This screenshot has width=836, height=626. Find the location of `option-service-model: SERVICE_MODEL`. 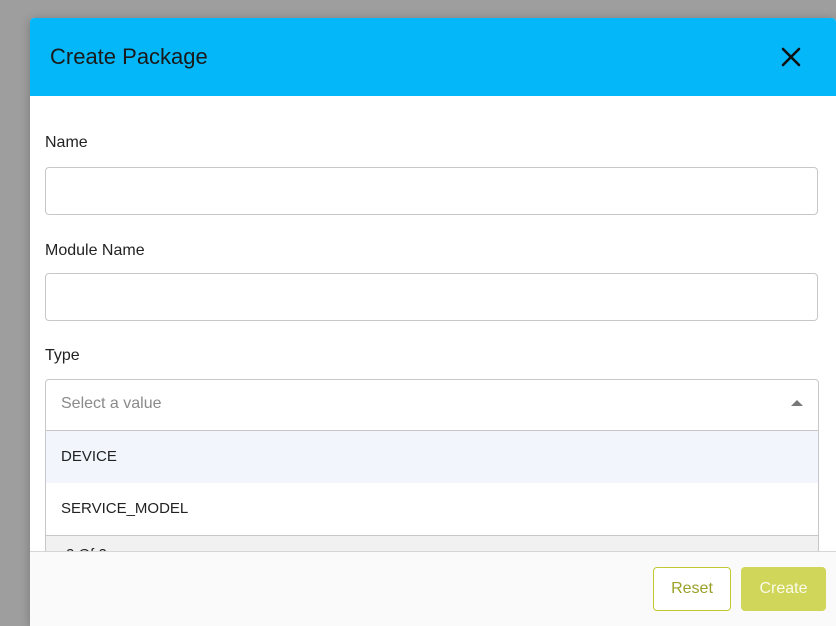

option-service-model: SERVICE_MODEL is located at coordinates (432, 509).